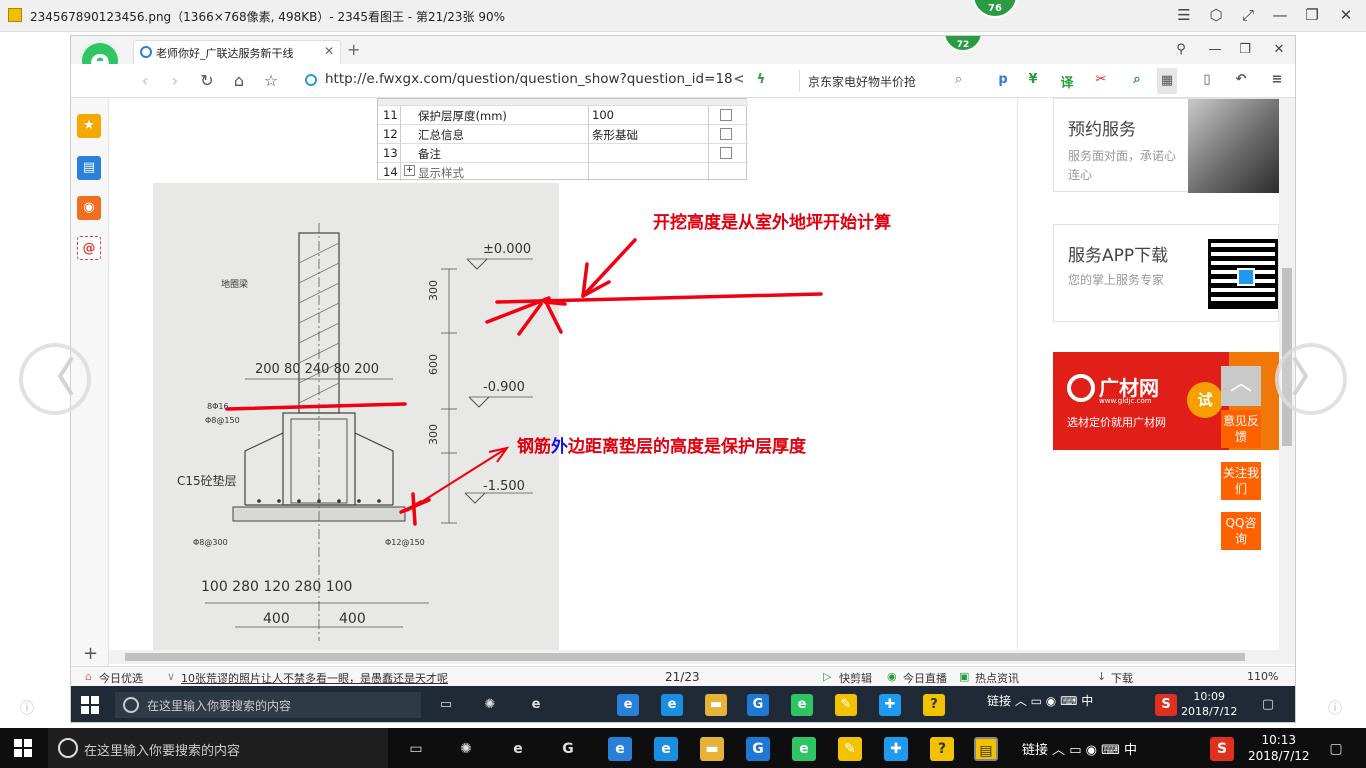 The height and width of the screenshot is (768, 1366). Describe the element at coordinates (89, 248) in the screenshot. I see `sidebar-mail-icon: @` at that location.